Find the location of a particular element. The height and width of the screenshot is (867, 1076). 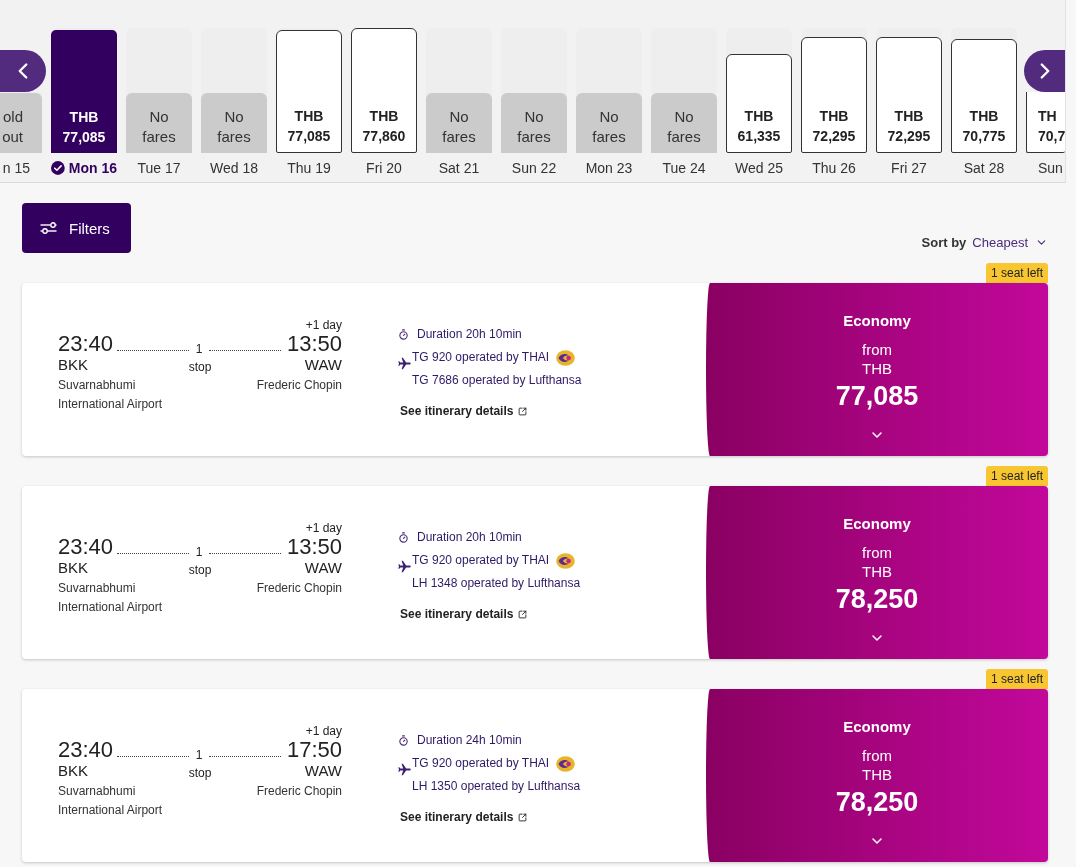

previous-button is located at coordinates (23, 71).